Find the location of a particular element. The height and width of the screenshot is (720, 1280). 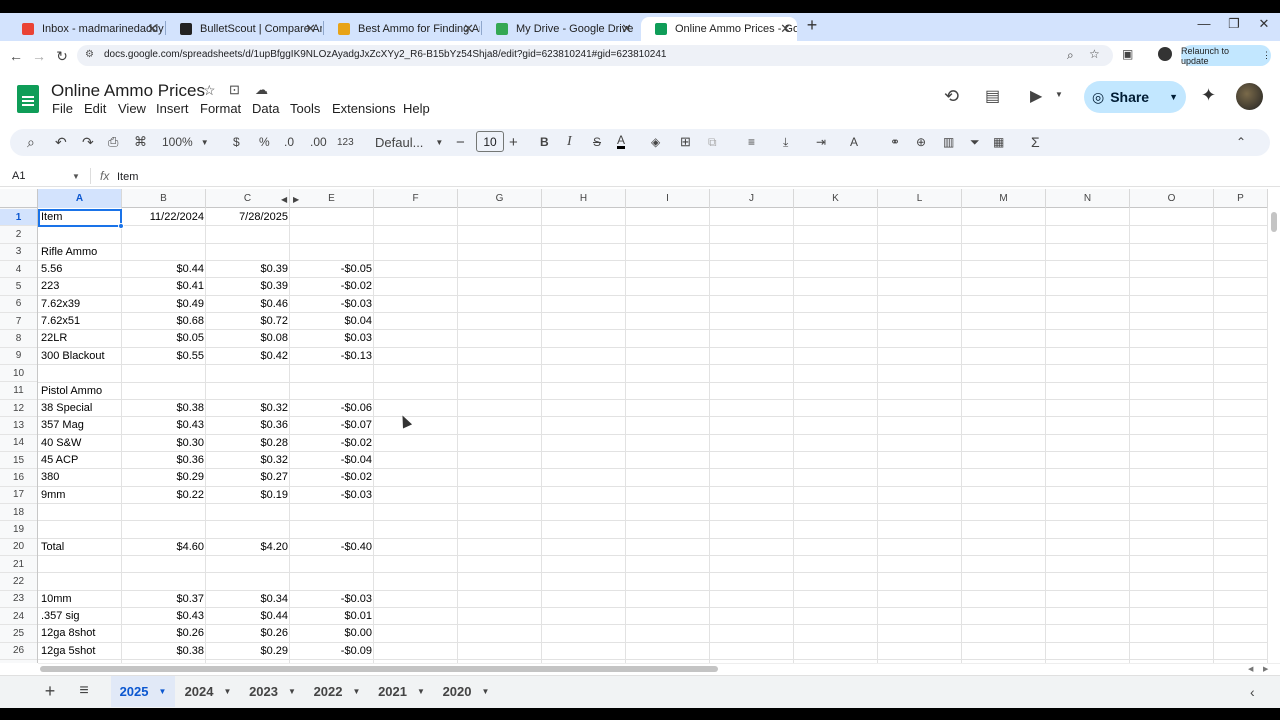

increase-font-size-button: + is located at coordinates (513, 142).